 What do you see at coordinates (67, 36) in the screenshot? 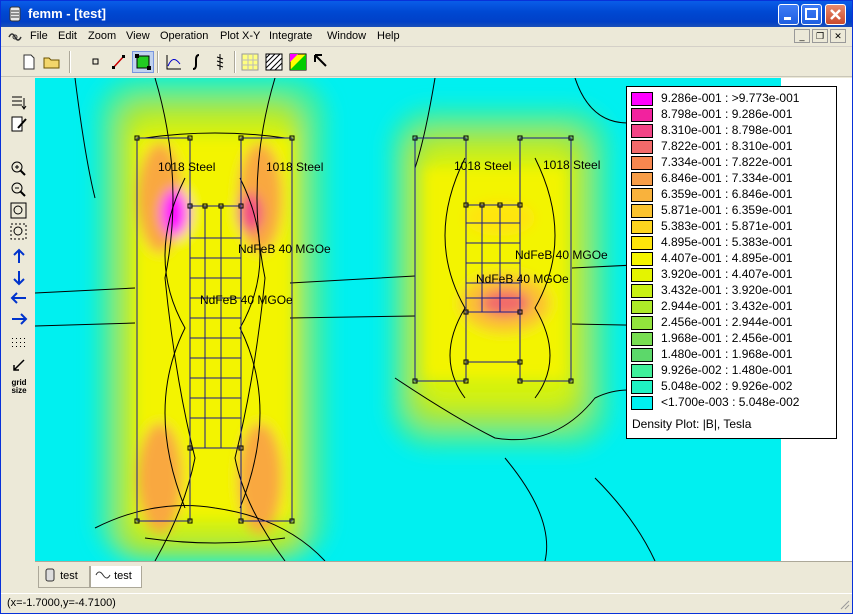
I see `menu-edit: Edit` at bounding box center [67, 36].